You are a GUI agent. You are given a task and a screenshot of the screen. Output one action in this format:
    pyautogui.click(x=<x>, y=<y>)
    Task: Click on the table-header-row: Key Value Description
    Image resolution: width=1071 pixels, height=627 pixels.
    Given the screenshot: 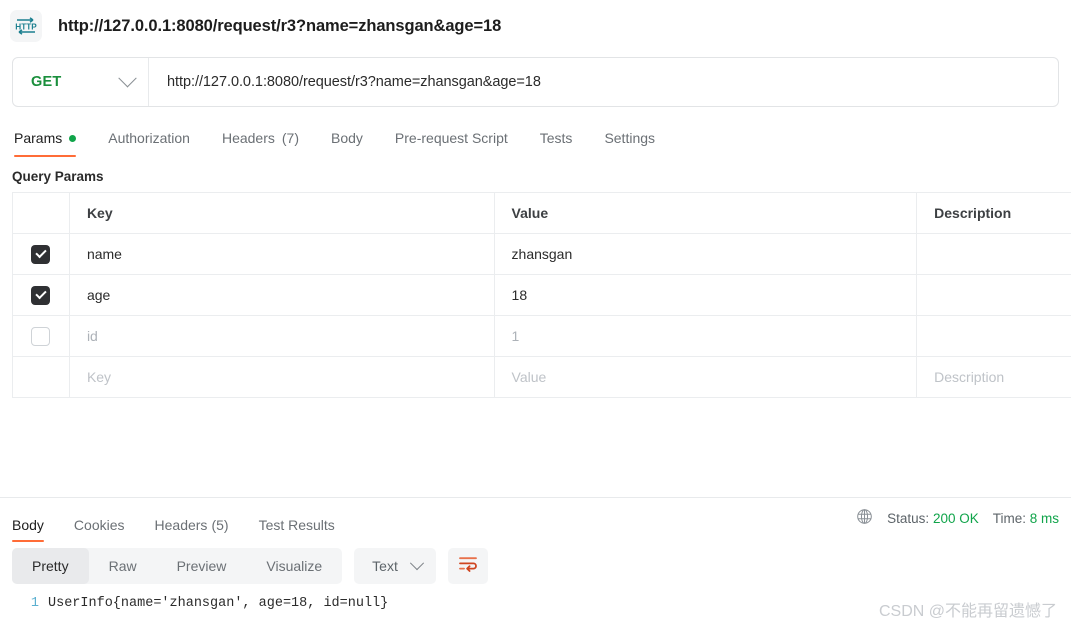 What is the action you would take?
    pyautogui.click(x=542, y=213)
    